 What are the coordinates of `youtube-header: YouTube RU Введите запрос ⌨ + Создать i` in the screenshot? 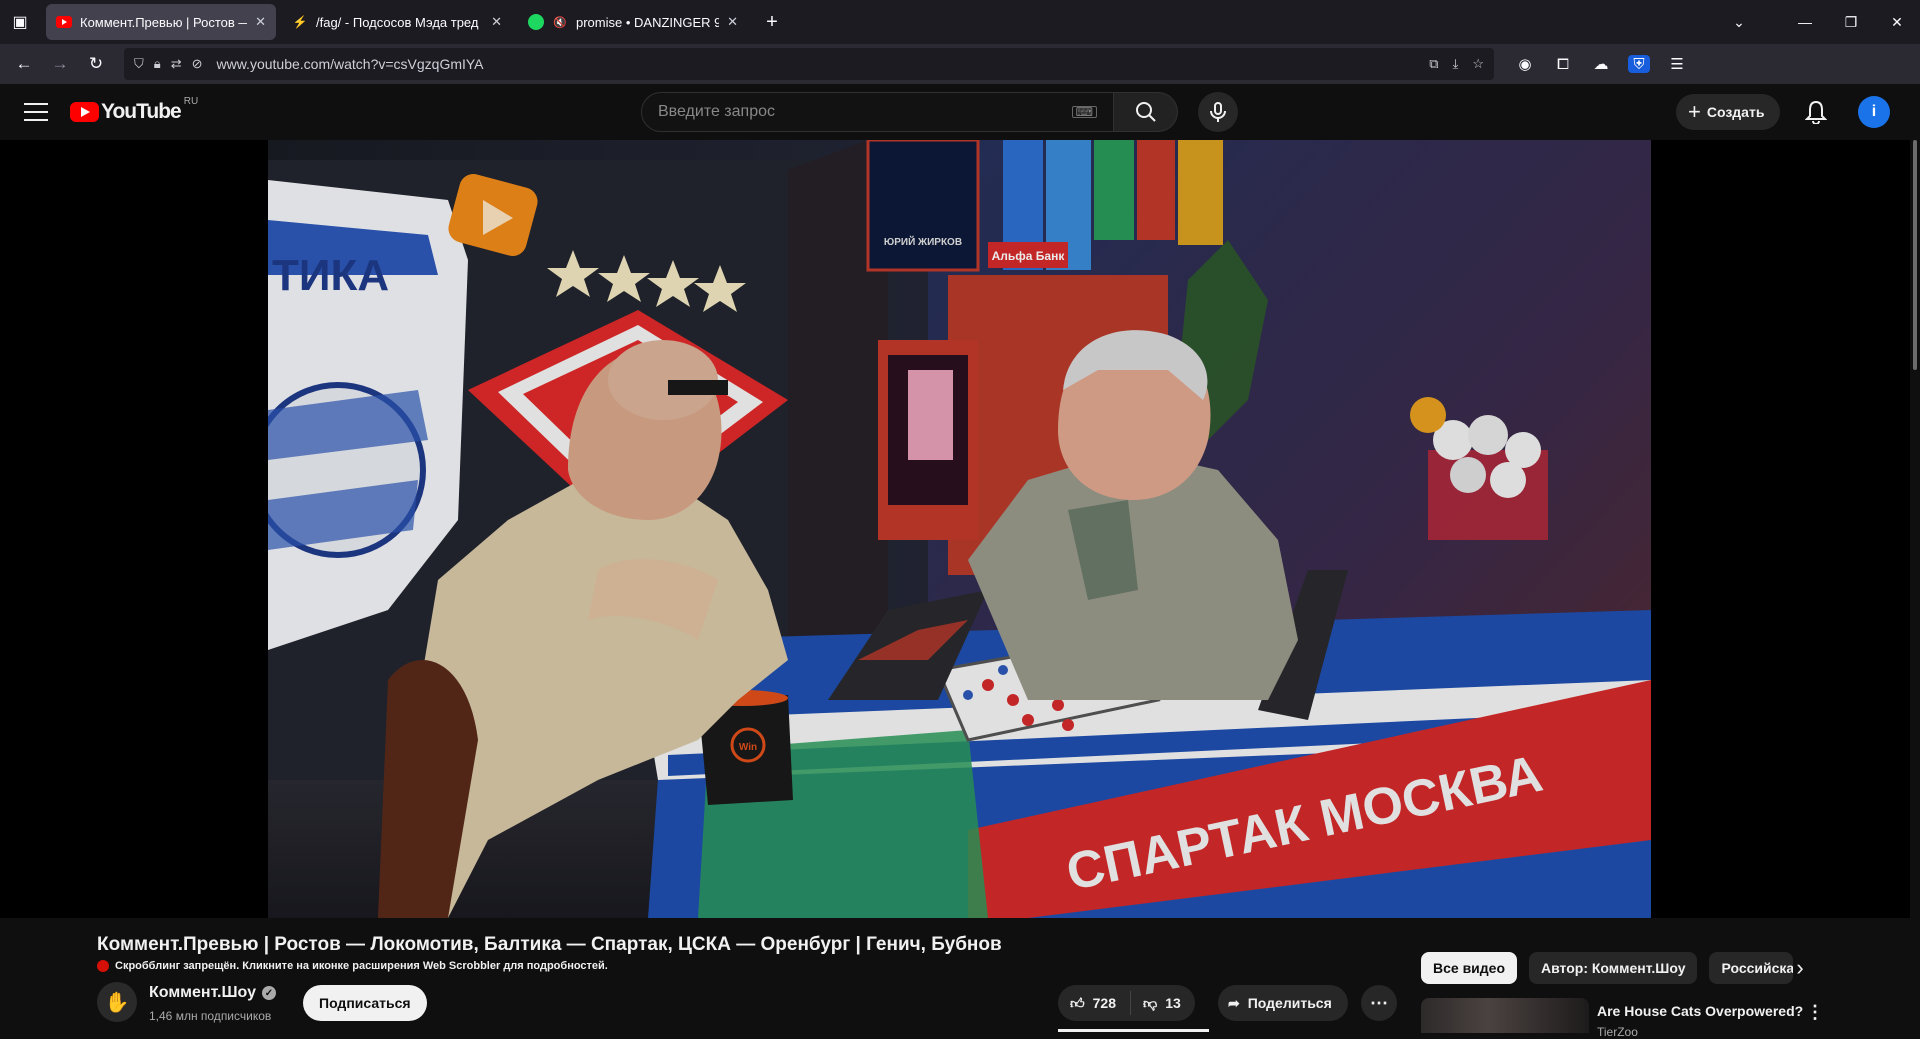 It's located at (960, 112).